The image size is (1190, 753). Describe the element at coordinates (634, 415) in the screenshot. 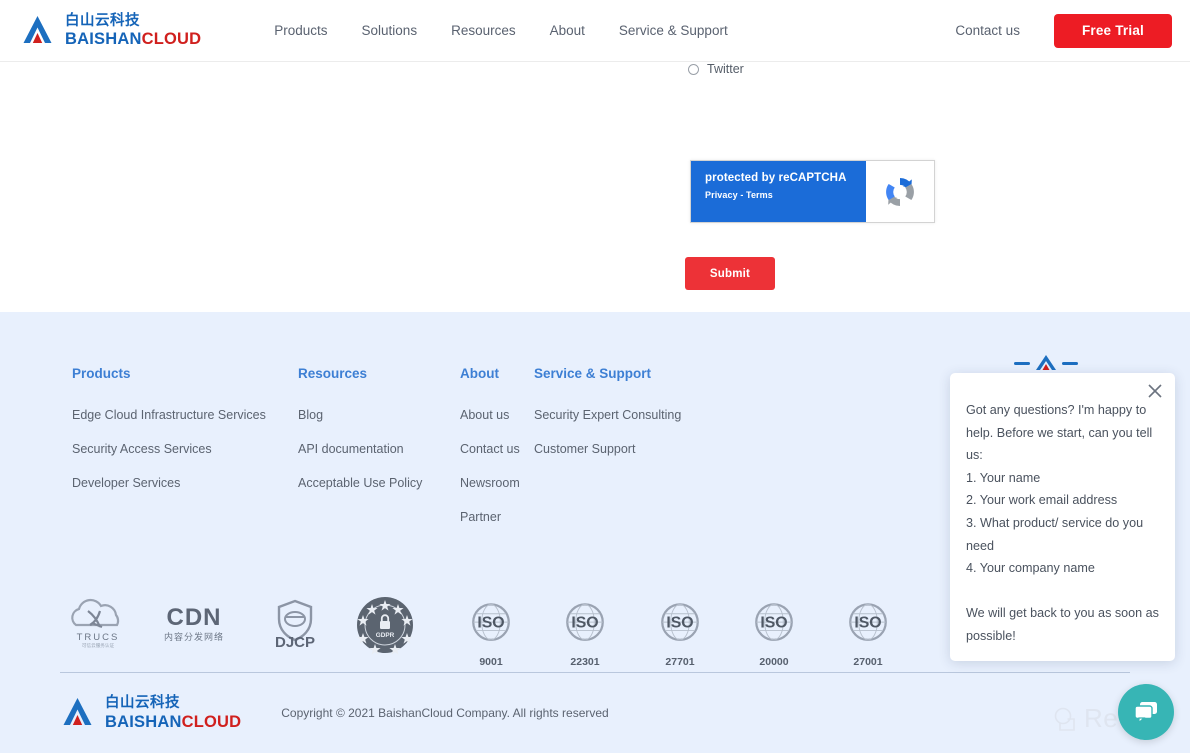

I see `footer-link-security-expert-consulting: Security Expert Consulting` at that location.